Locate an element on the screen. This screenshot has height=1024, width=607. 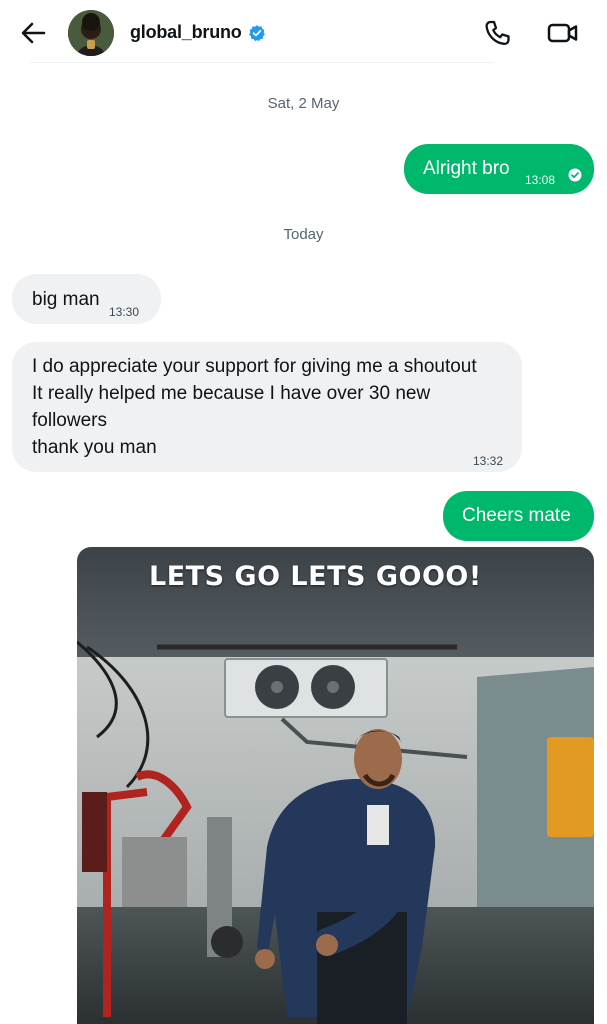
message-text-line: thank you man is located at coordinates (94, 447).